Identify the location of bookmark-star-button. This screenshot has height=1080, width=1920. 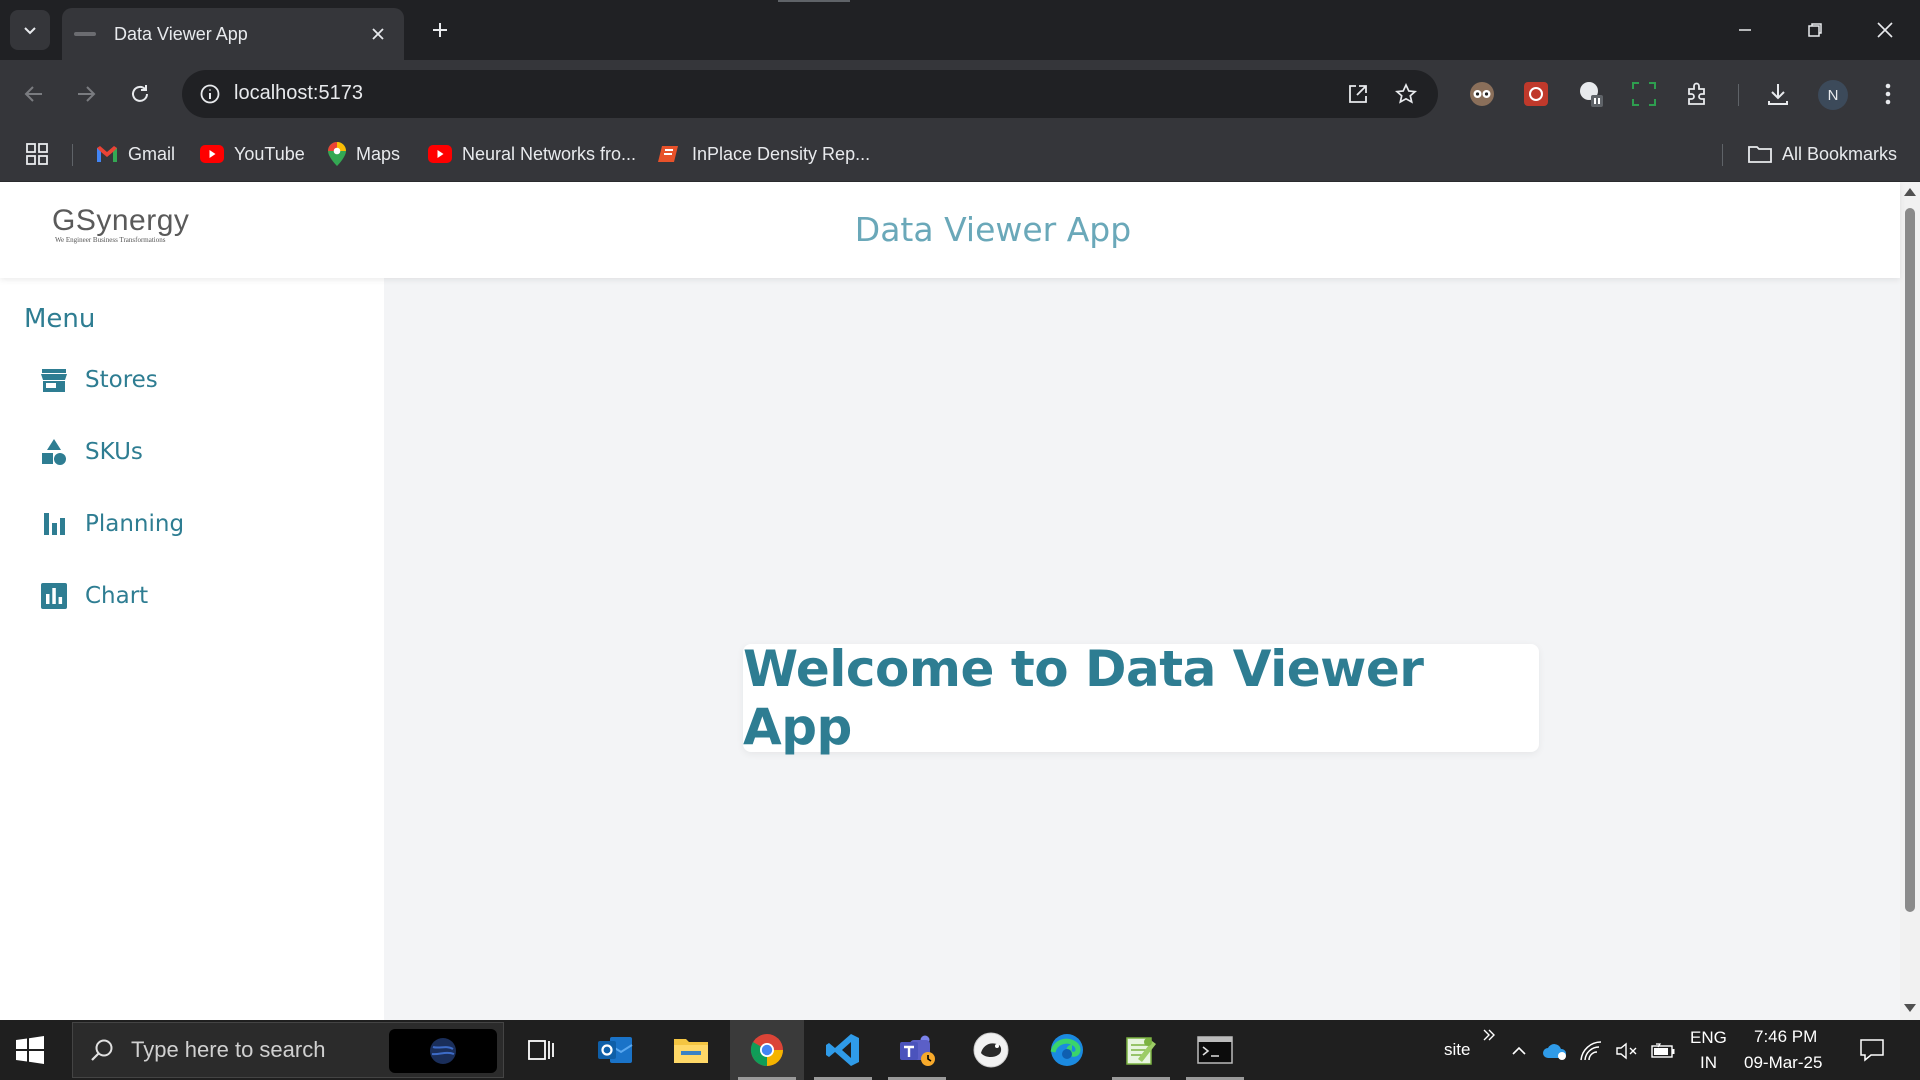
(1406, 94).